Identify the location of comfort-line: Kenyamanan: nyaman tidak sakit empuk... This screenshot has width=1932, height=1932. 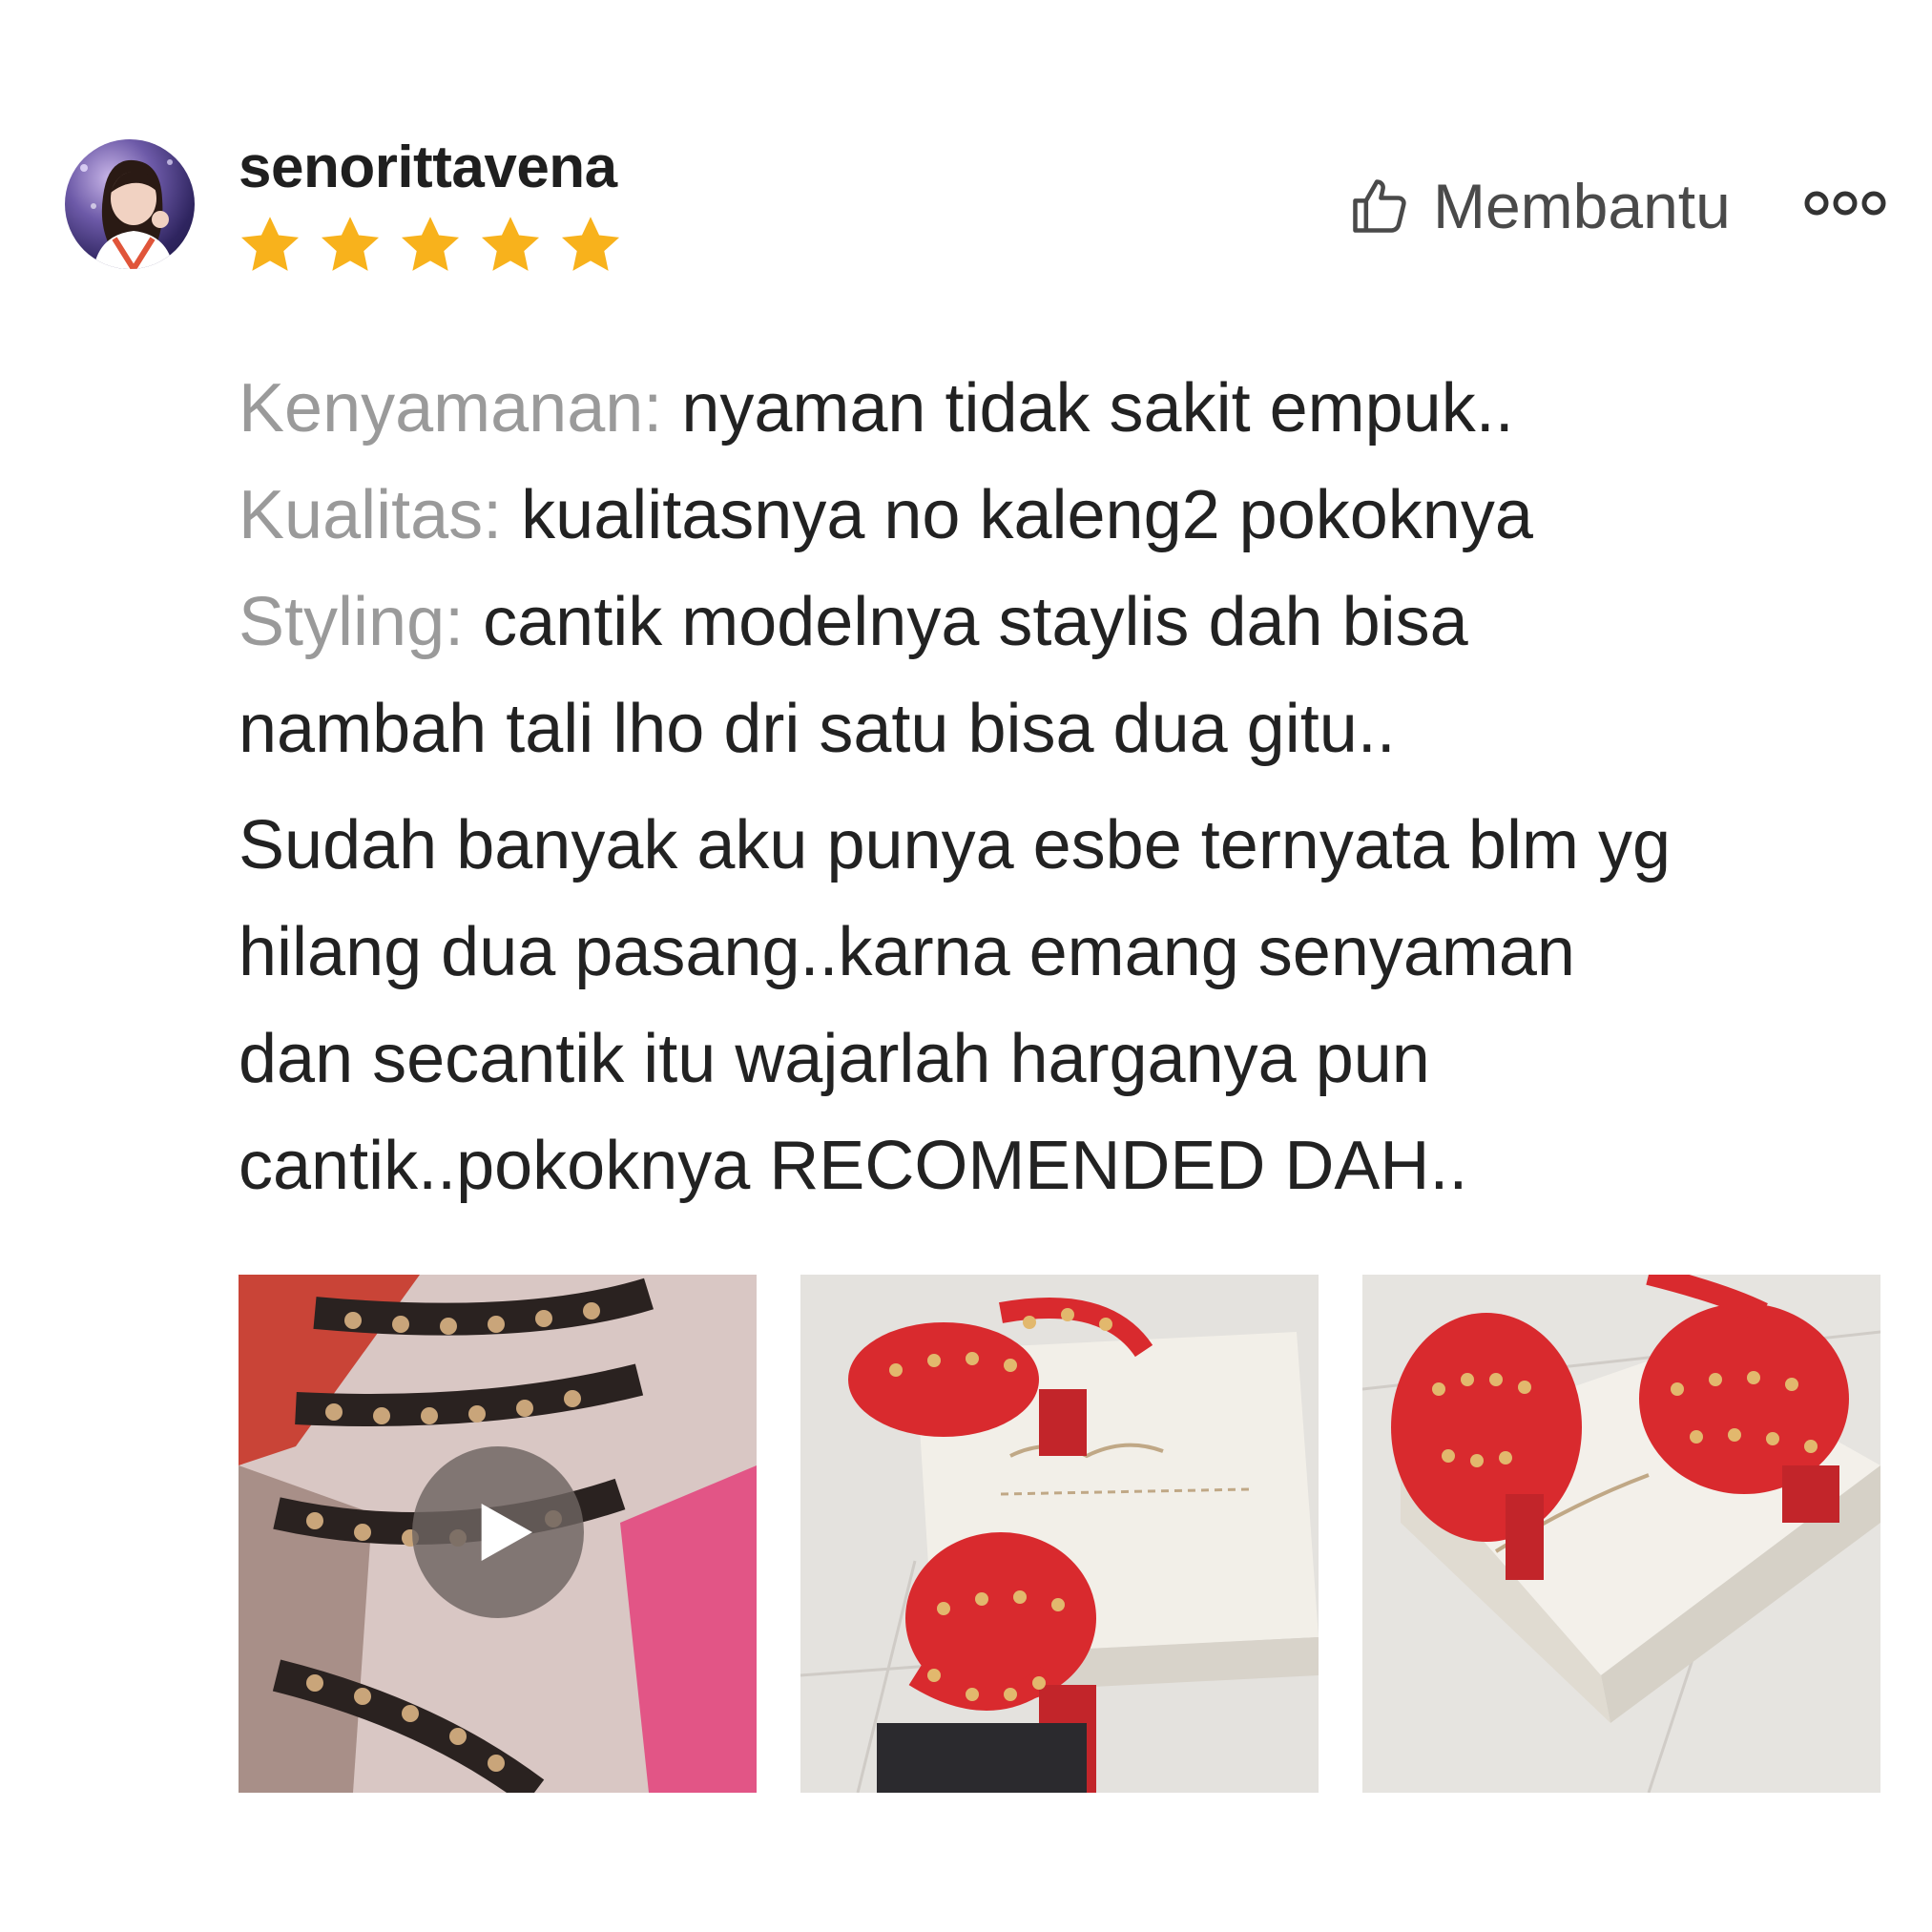
(1059, 408).